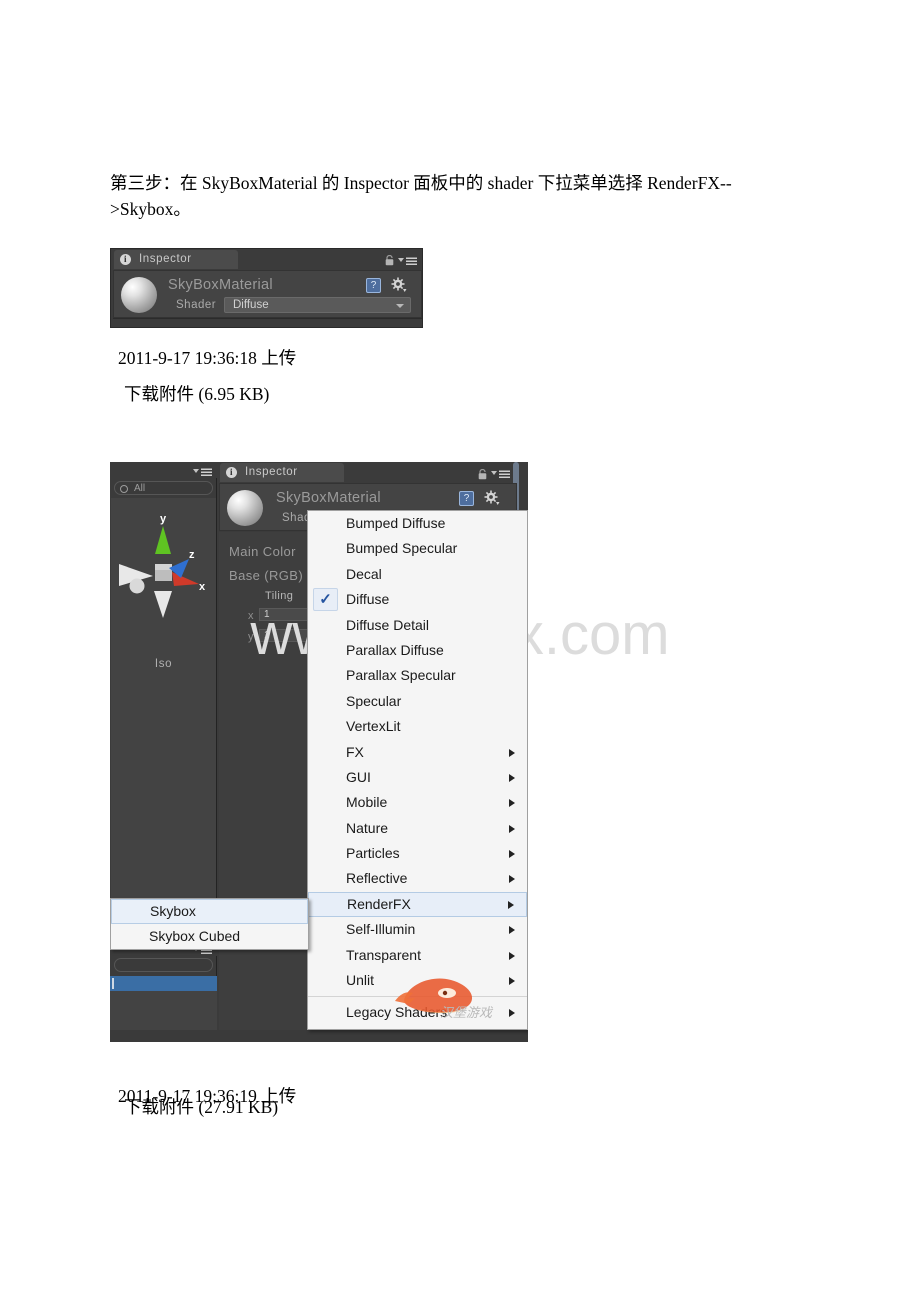 Image resolution: width=920 pixels, height=1302 pixels. What do you see at coordinates (163, 488) in the screenshot?
I see `search-input: All` at bounding box center [163, 488].